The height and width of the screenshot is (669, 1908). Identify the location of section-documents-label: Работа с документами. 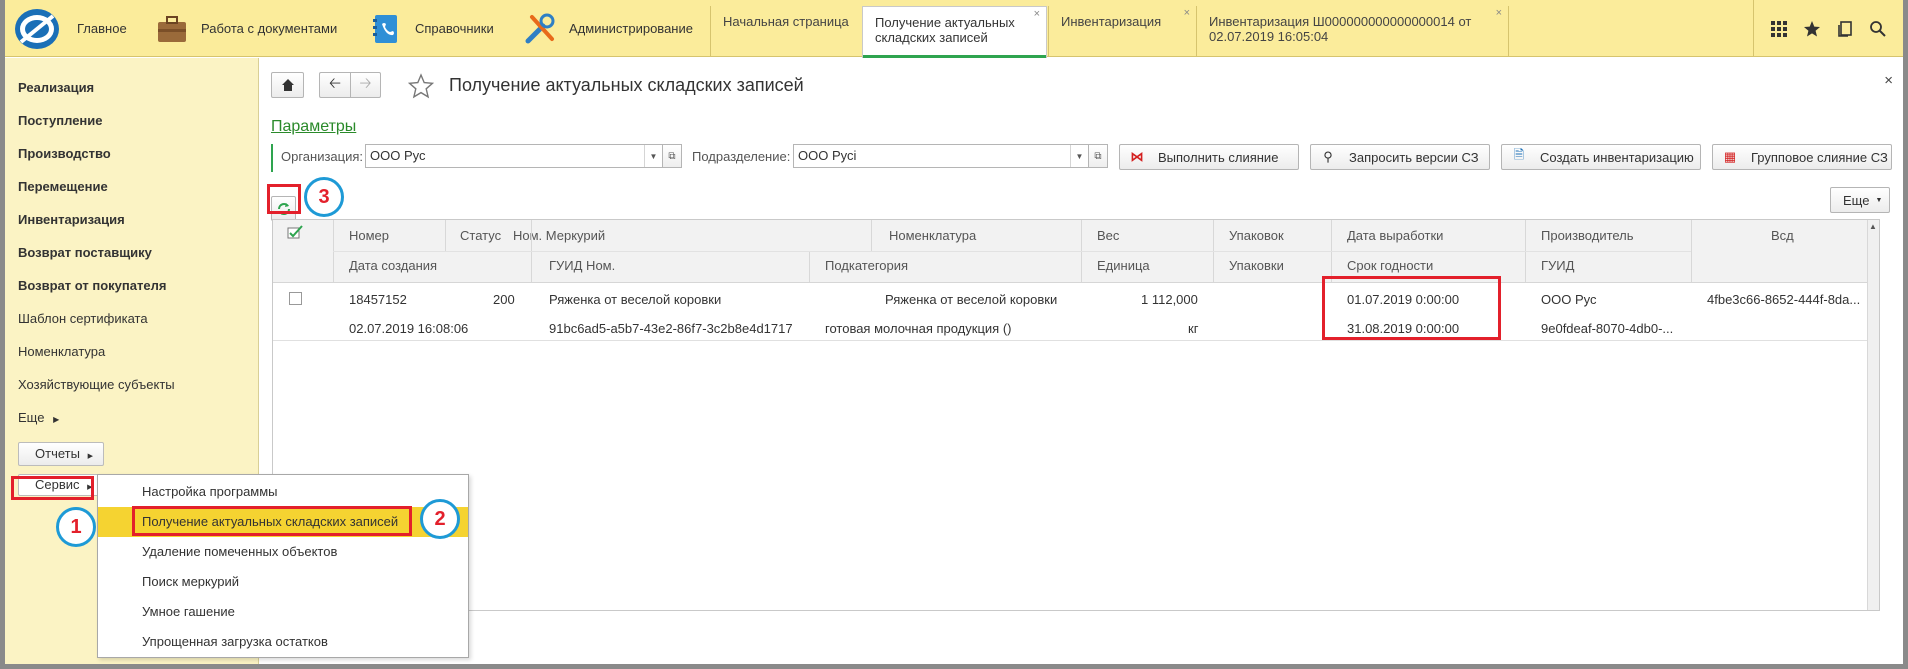
(269, 28).